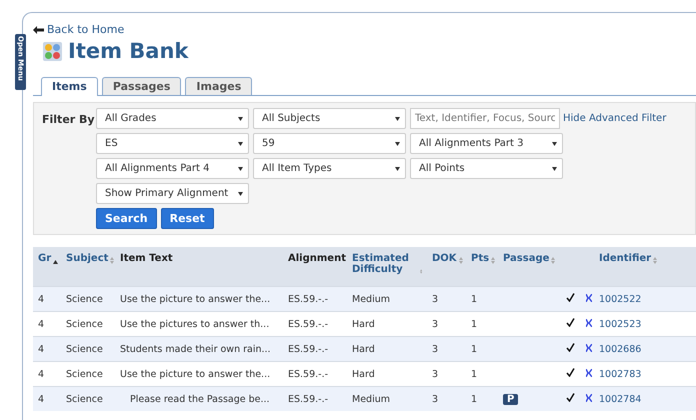 The image size is (696, 420). I want to click on column-header: Alignment, so click(317, 258).